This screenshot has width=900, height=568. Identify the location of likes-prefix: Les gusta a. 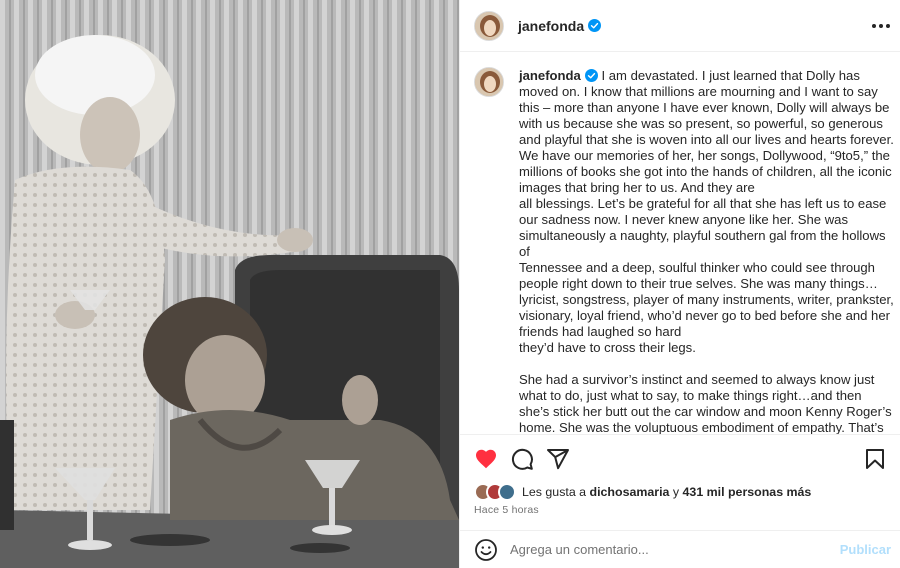
(554, 492).